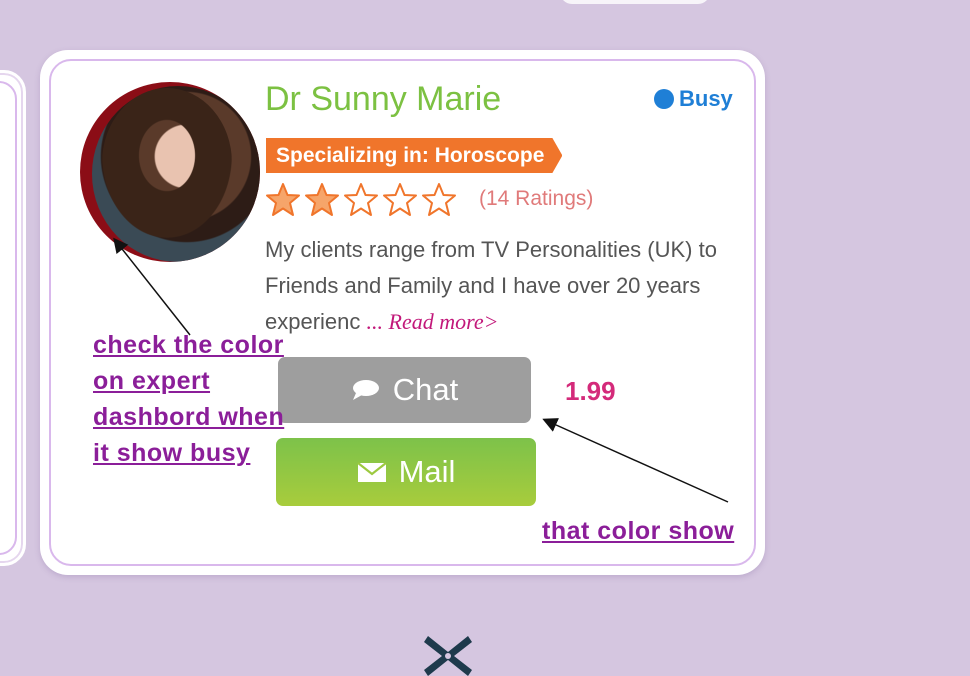  What do you see at coordinates (448, 656) in the screenshot?
I see `close-x-icon` at bounding box center [448, 656].